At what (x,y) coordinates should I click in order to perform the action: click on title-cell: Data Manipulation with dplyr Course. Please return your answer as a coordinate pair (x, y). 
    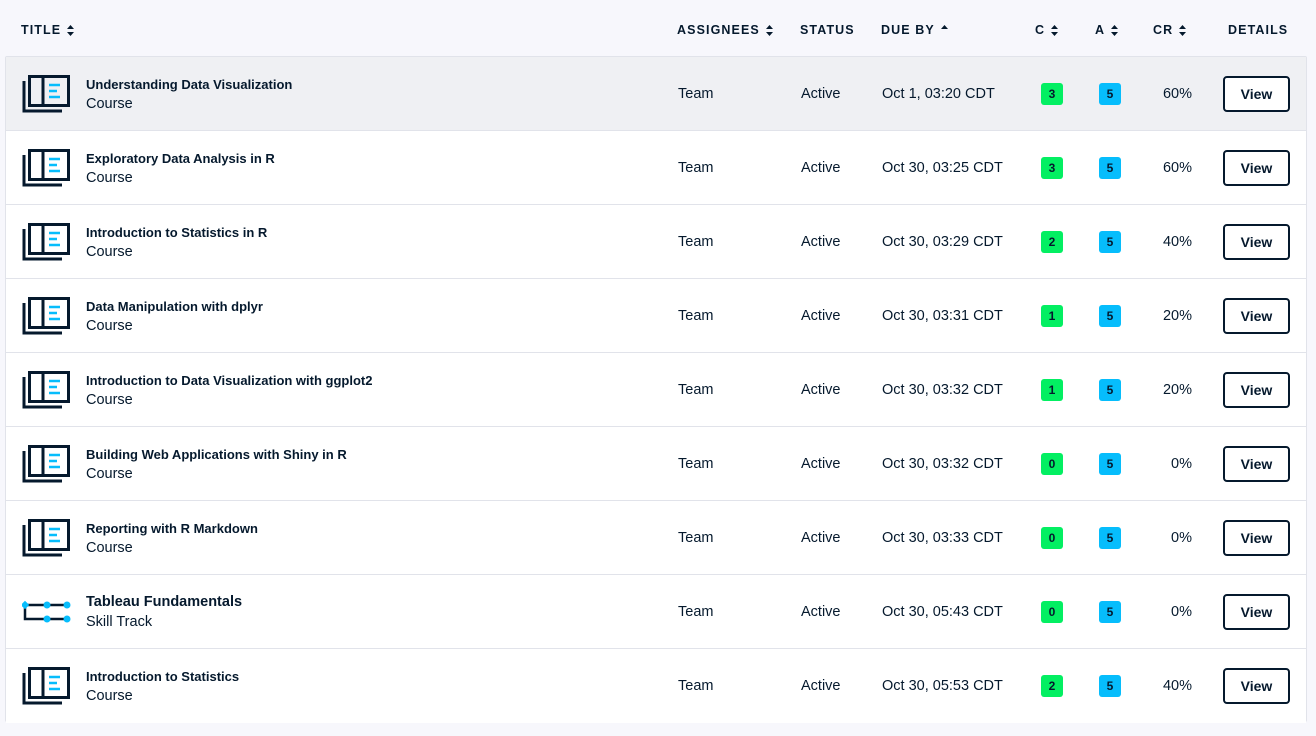
    Looking at the image, I should click on (174, 316).